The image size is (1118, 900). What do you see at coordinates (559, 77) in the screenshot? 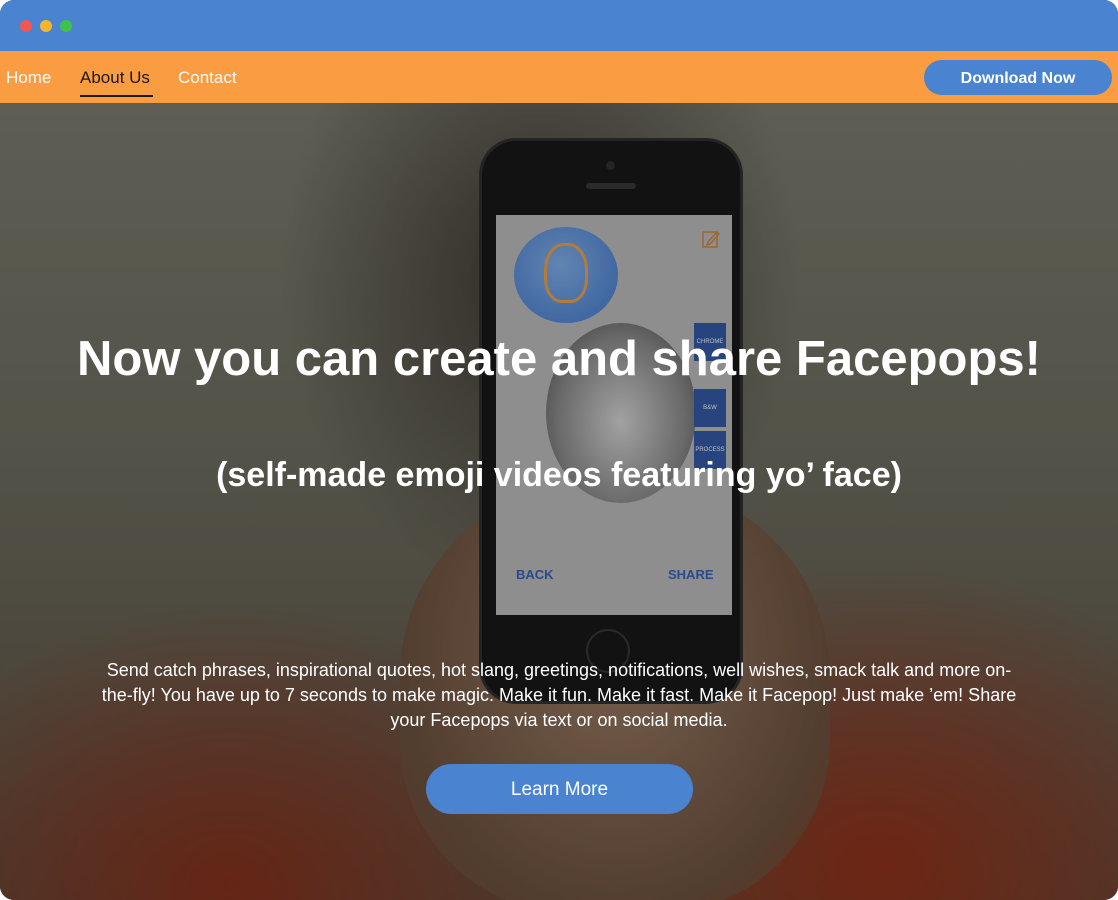
I see `navbar: Home About Us Contact Download Now` at bounding box center [559, 77].